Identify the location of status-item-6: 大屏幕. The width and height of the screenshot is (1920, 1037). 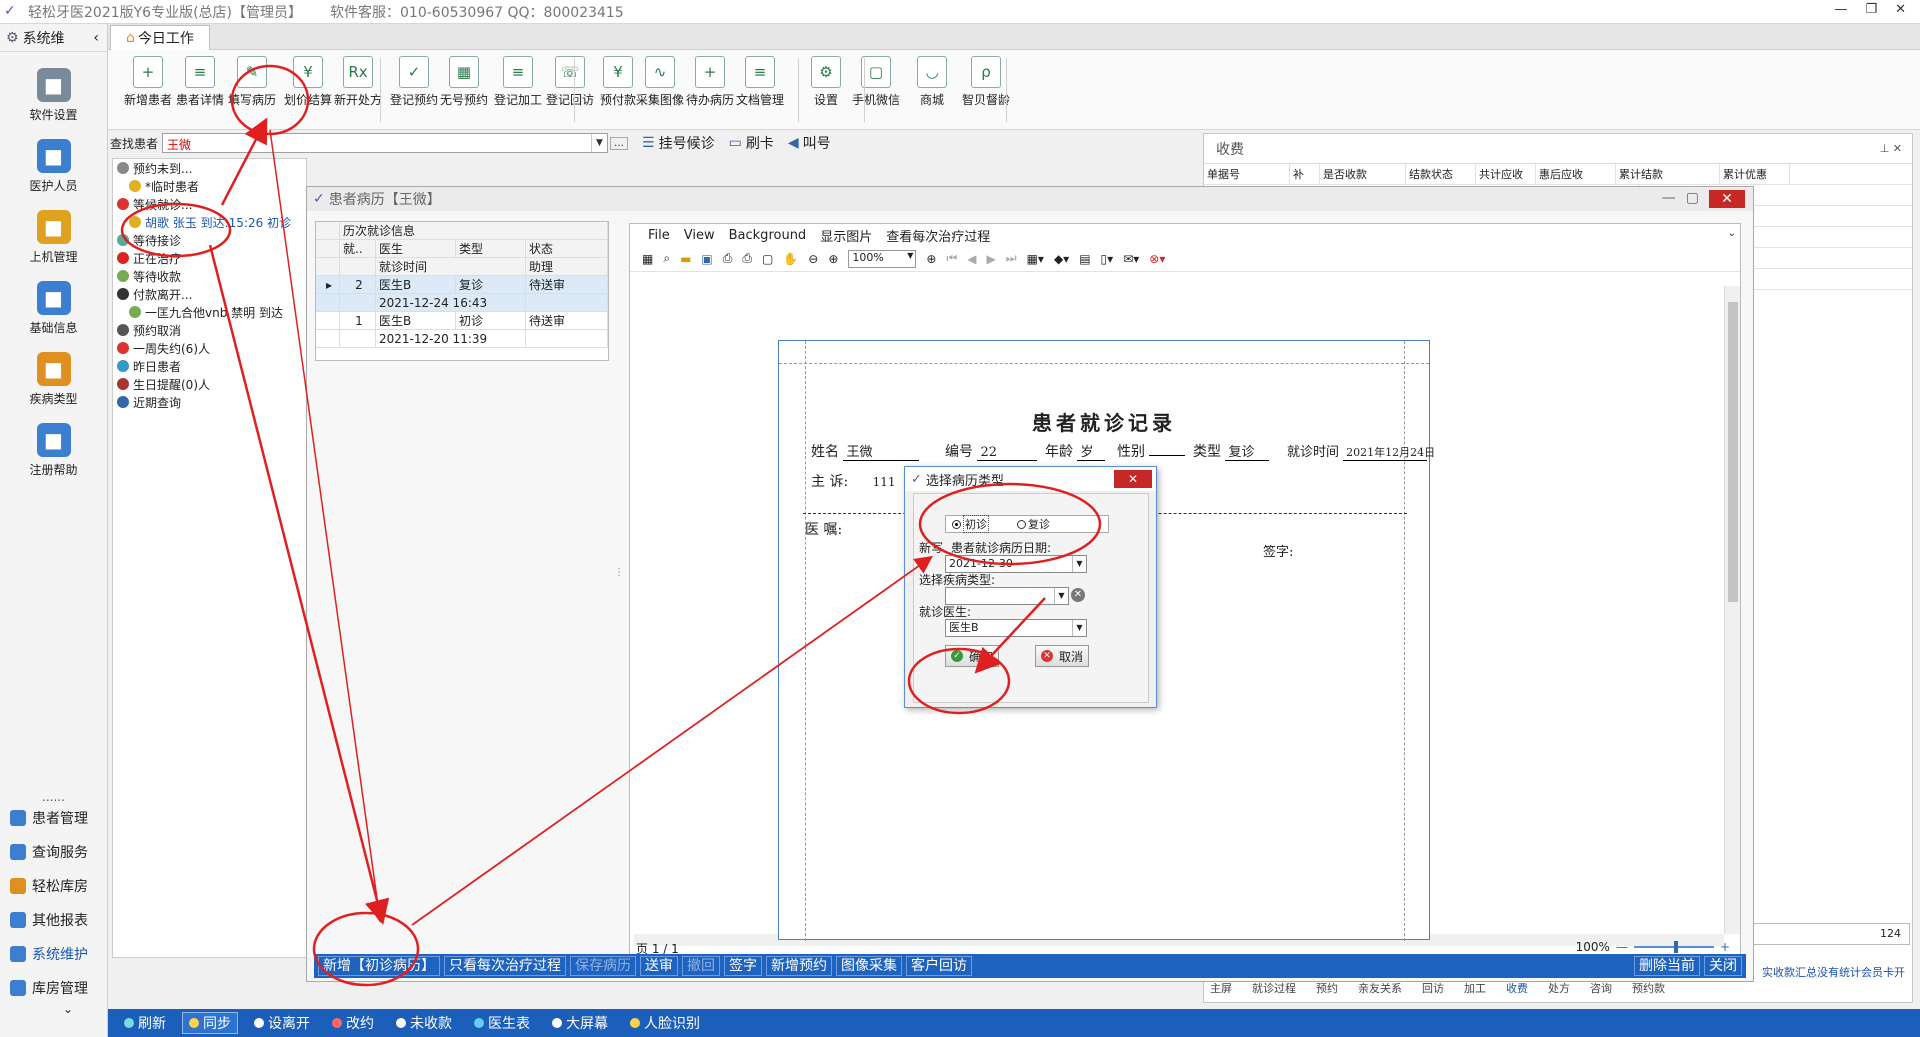
(580, 1023).